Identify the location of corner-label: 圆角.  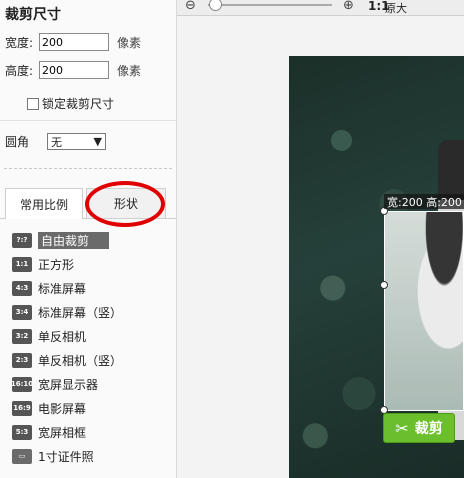
(17, 142).